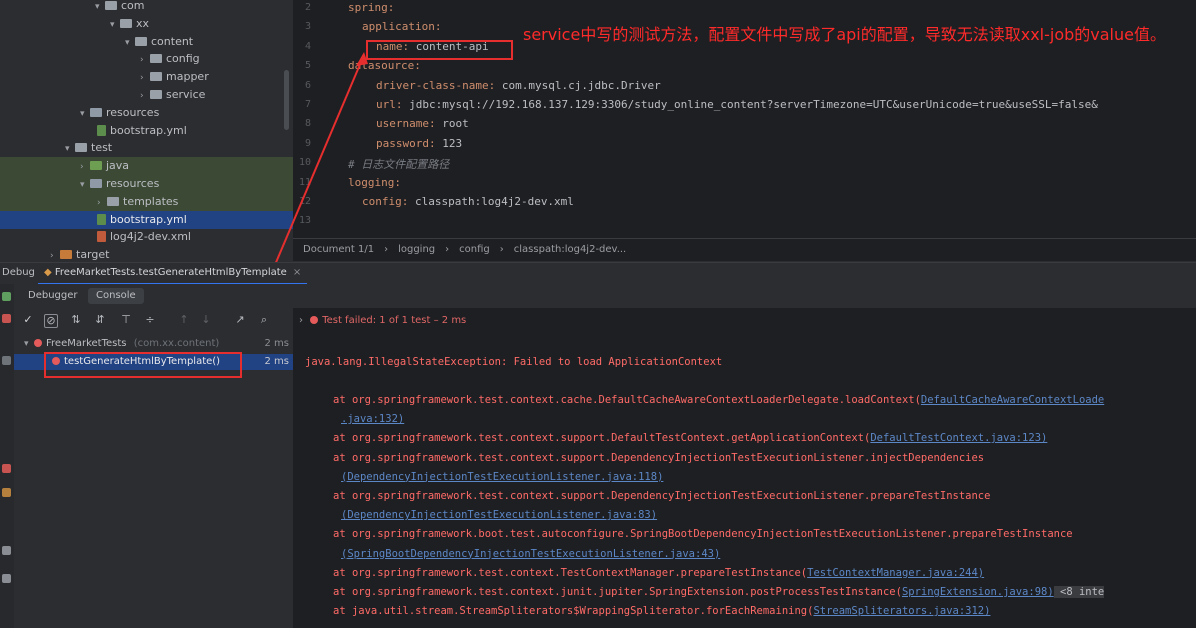 The width and height of the screenshot is (1196, 628). I want to click on sort-duration-icon: ⇵, so click(100, 320).